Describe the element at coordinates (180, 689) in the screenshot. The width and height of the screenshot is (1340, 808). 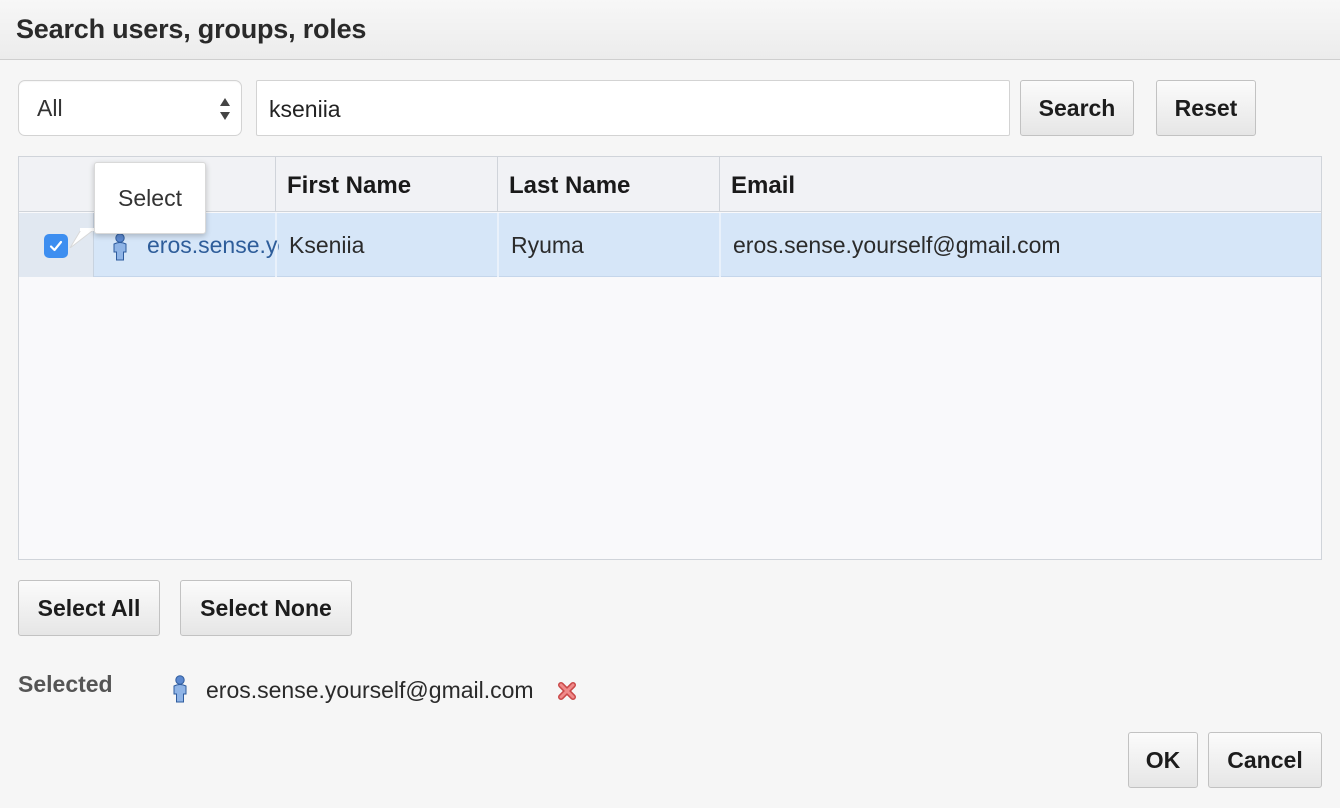
I see `selected-user-icon` at that location.